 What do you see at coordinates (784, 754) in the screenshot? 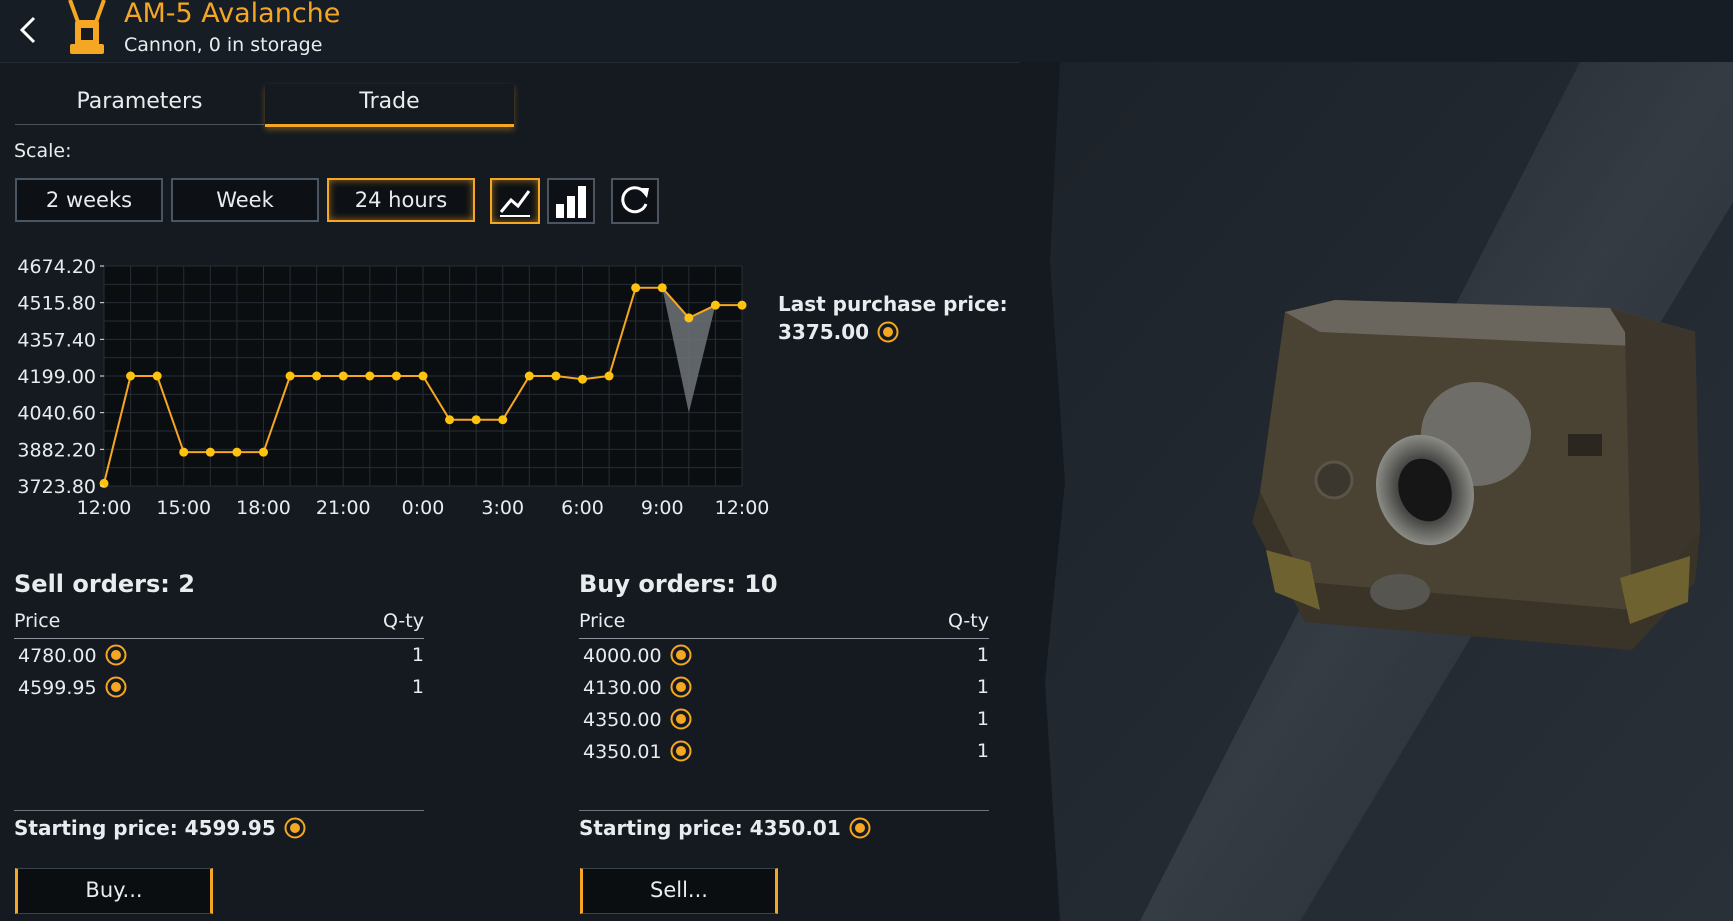
I see `buy-order-row: 4350.01 1` at bounding box center [784, 754].